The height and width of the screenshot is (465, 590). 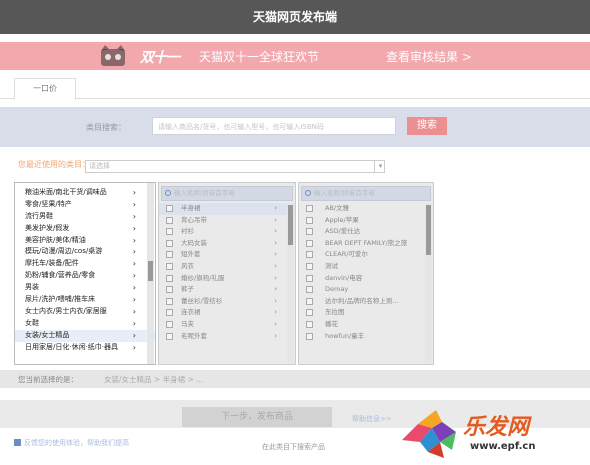 What do you see at coordinates (85, 264) in the screenshot?
I see `level1-item: 摩托车/装备/配件 ›` at bounding box center [85, 264].